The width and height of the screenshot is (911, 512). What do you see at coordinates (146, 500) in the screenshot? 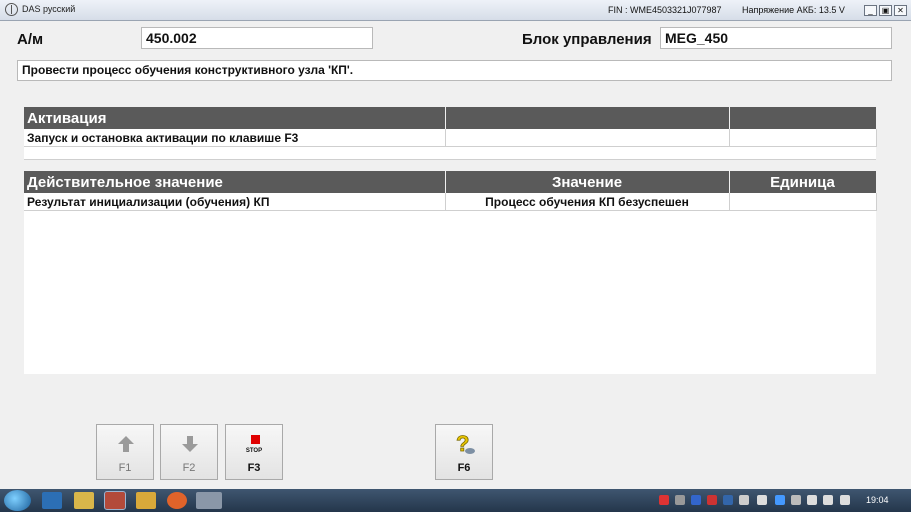
I see `media-icon` at bounding box center [146, 500].